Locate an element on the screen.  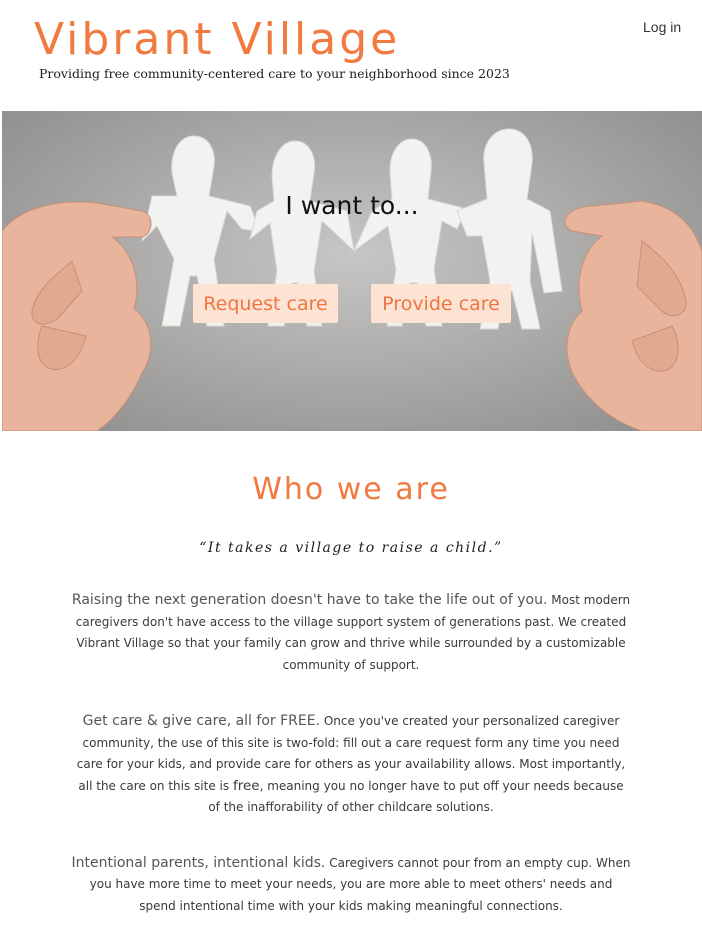
paragraph-lead: Intentional parents, intentional kids. is located at coordinates (198, 862).